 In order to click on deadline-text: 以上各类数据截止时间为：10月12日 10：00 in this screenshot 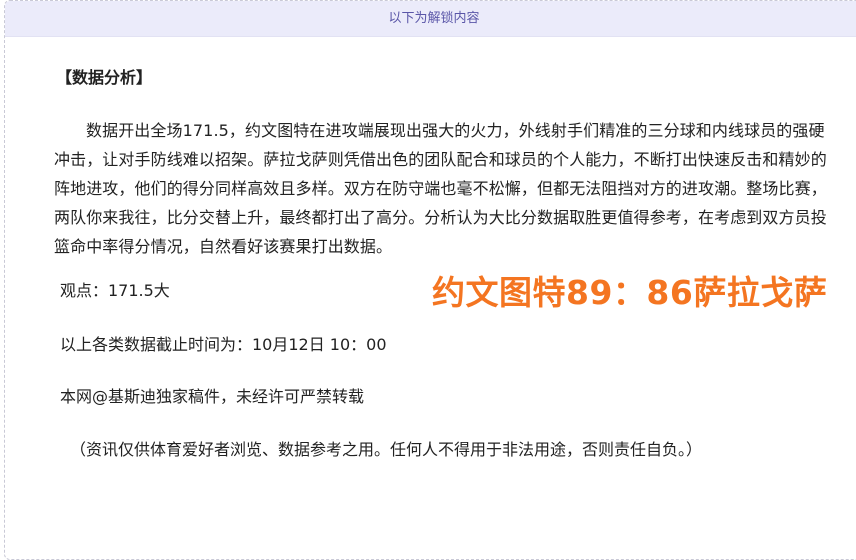, I will do `click(223, 344)`.